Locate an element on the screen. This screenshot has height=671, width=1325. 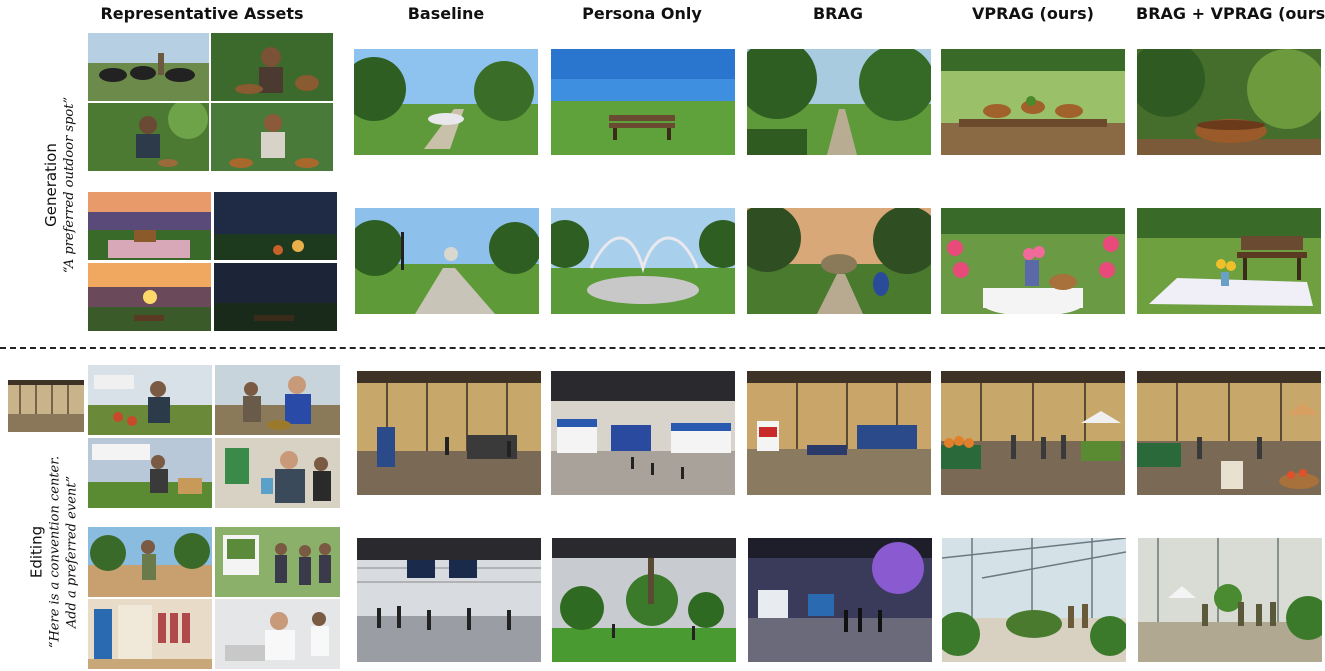
output-image-edit2-vprag is located at coordinates (1034, 600).